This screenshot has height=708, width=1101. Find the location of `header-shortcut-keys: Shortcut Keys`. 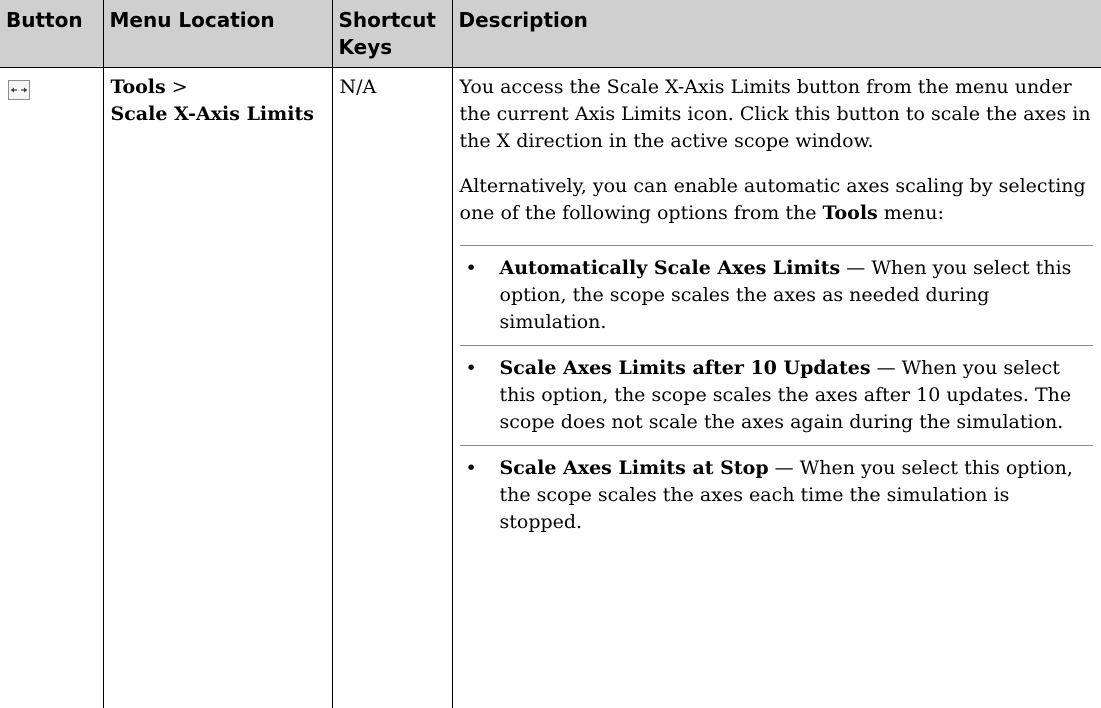

header-shortcut-keys: Shortcut Keys is located at coordinates (392, 34).